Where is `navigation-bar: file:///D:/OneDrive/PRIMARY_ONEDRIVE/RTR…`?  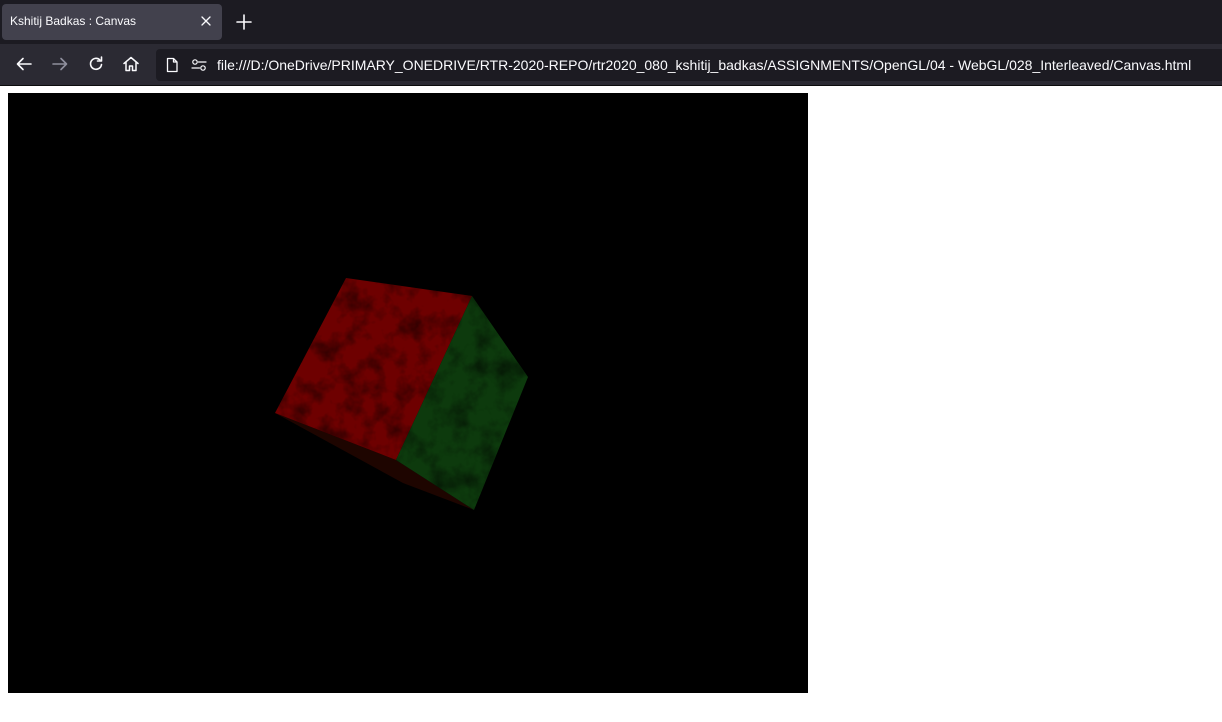
navigation-bar: file:///D:/OneDrive/PRIMARY_ONEDRIVE/RTR… is located at coordinates (611, 65).